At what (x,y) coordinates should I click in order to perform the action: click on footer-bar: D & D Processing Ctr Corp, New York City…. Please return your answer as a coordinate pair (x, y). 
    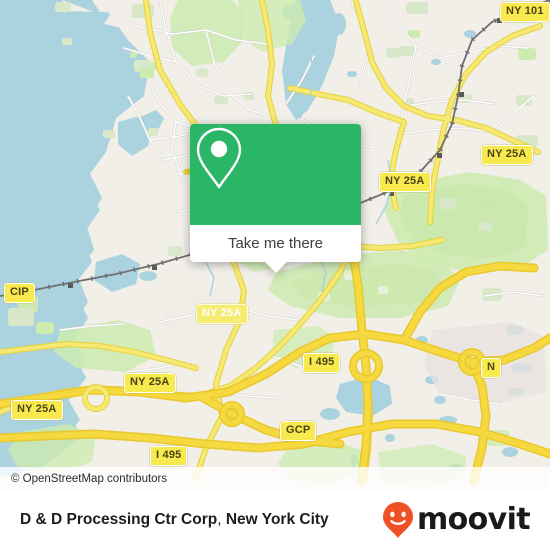
    Looking at the image, I should click on (275, 520).